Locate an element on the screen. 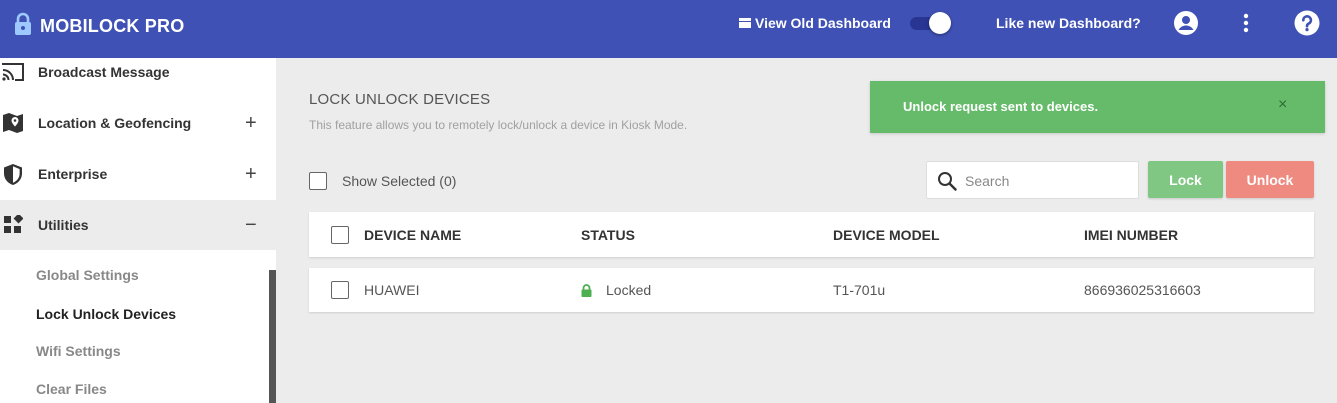  show-selected-label: Show Selected (0) is located at coordinates (399, 181).